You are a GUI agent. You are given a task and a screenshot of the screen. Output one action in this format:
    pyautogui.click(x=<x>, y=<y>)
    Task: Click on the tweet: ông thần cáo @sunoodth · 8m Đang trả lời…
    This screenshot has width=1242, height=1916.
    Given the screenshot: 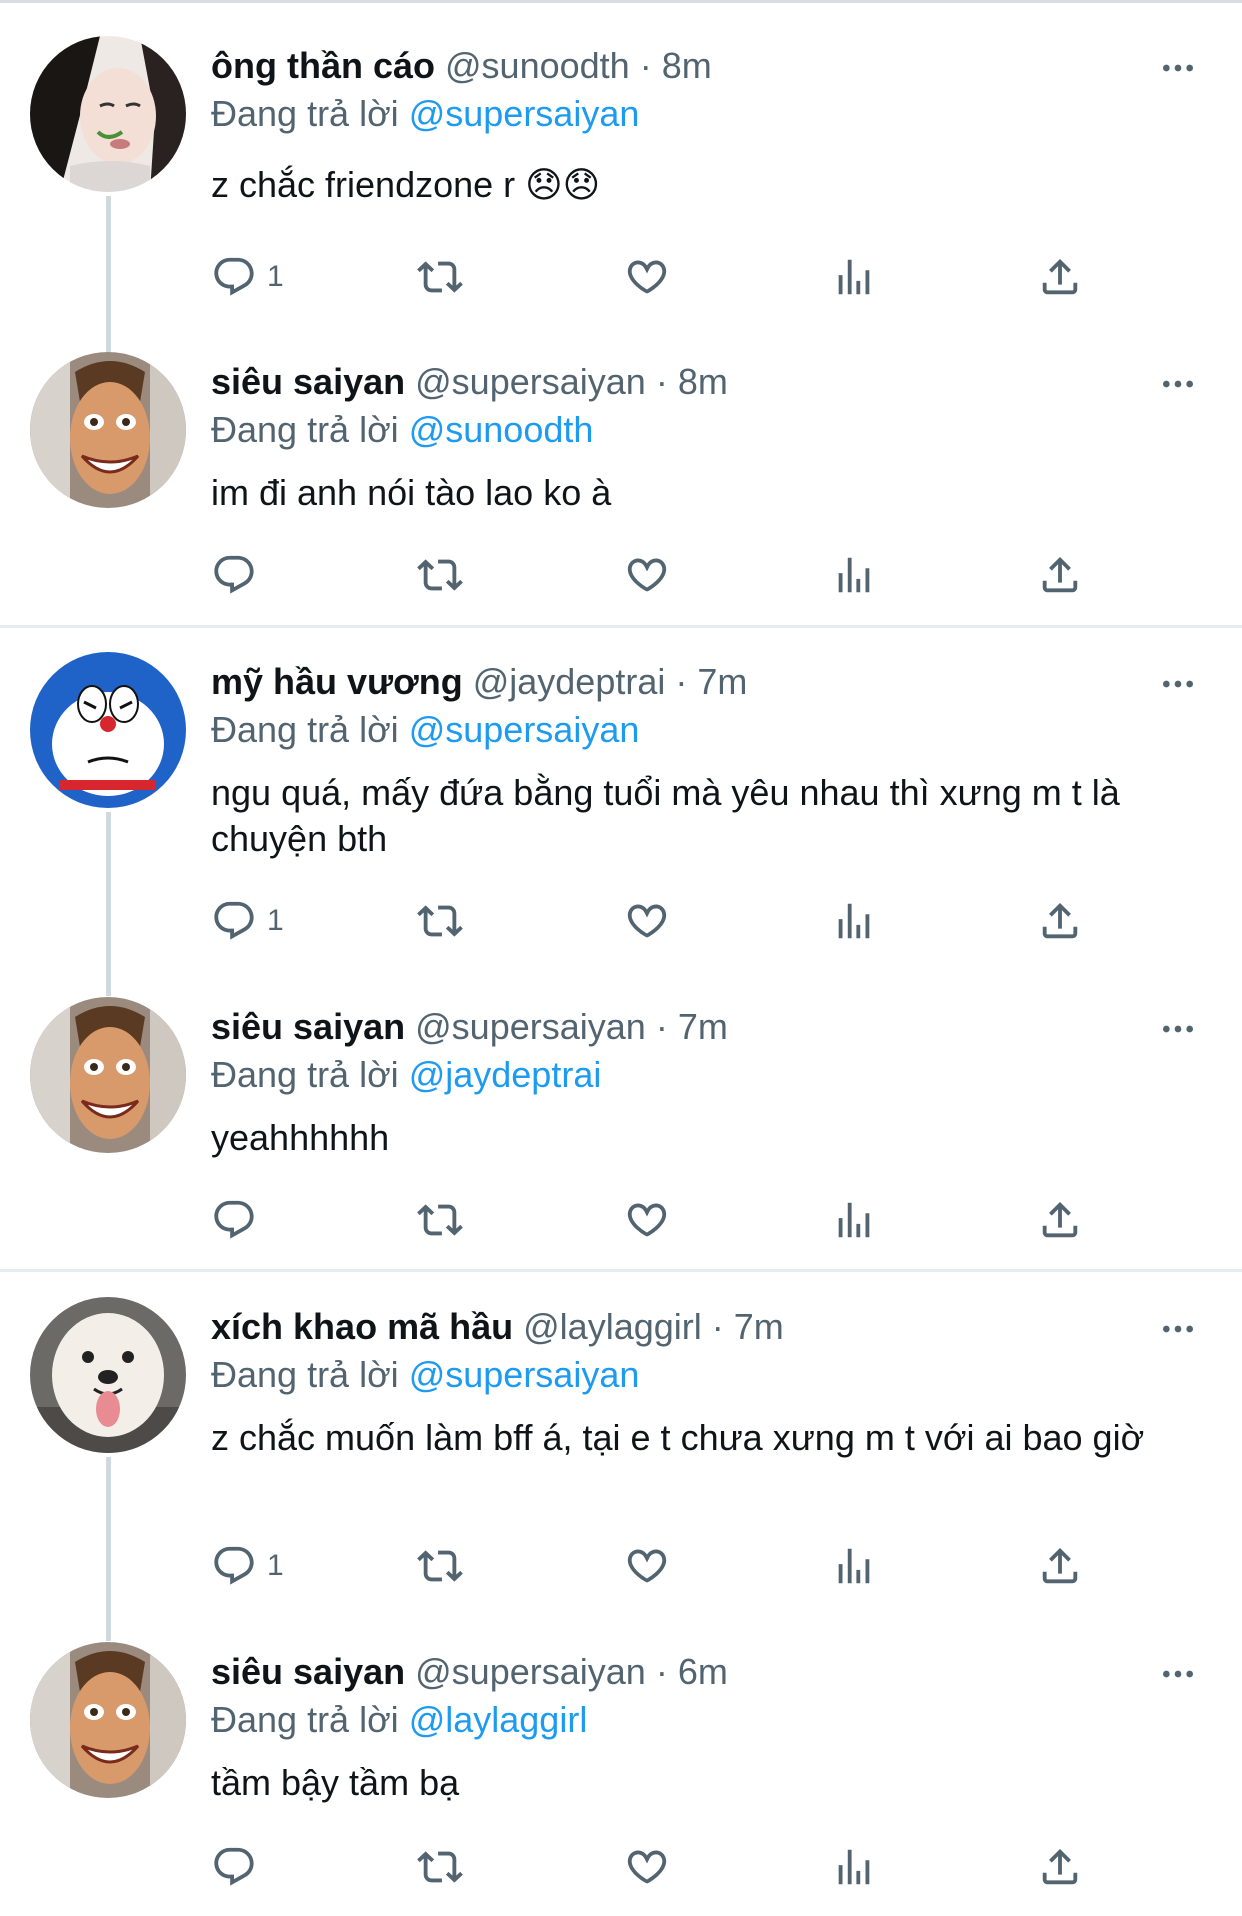 What is the action you would take?
    pyautogui.click(x=621, y=176)
    